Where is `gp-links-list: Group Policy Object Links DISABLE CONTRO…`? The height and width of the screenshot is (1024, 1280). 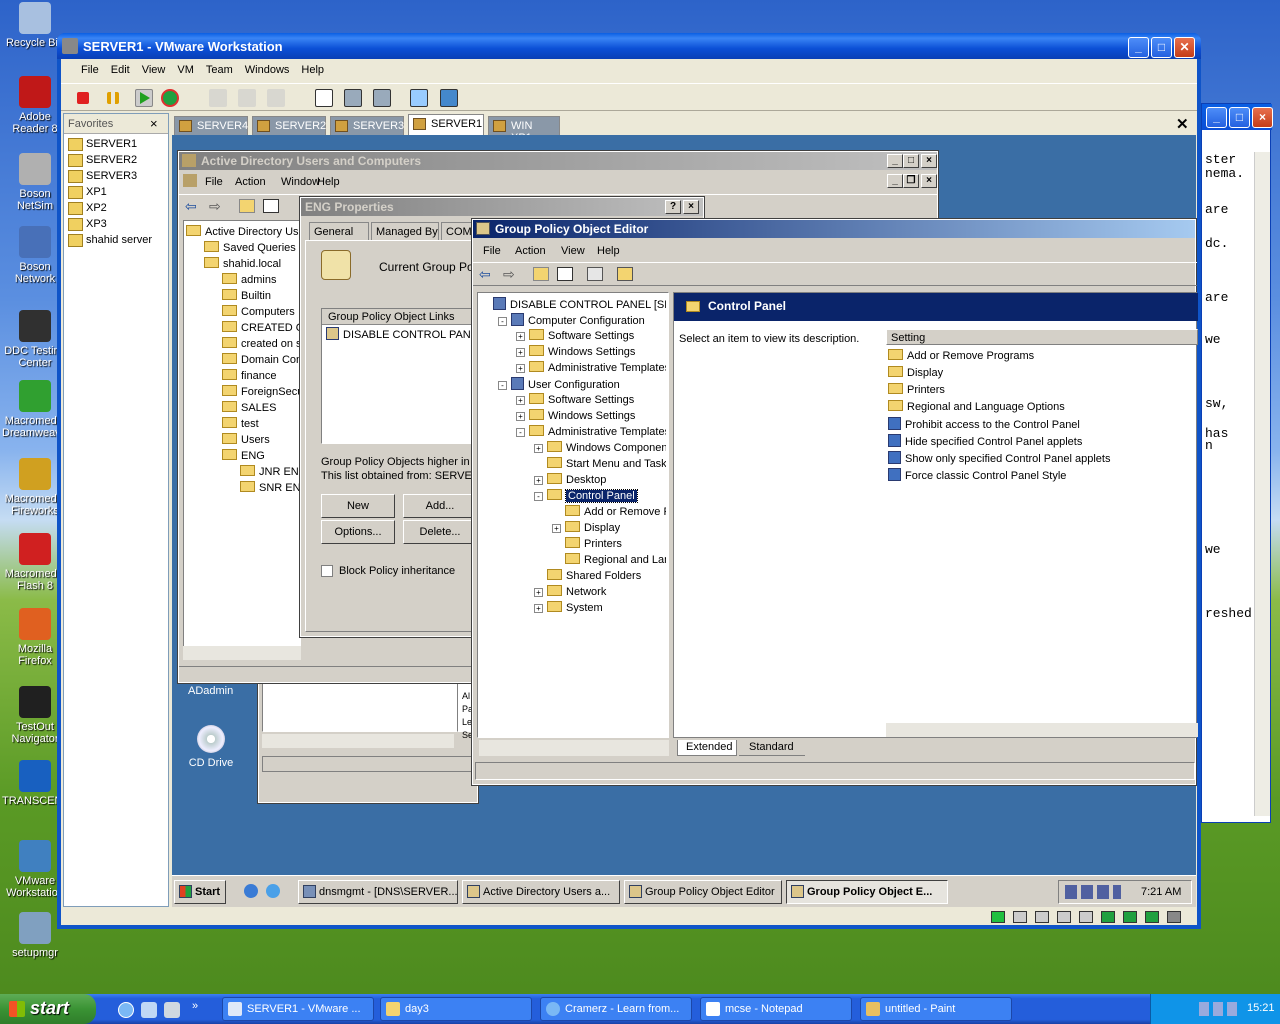
gp-links-list: Group Policy Object Links DISABLE CONTRO… is located at coordinates (401, 376).